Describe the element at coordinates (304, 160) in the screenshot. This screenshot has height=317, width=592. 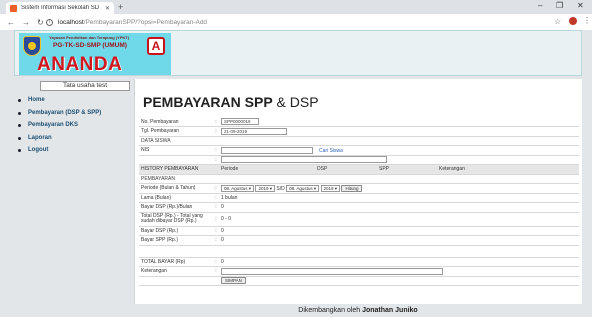
I see `nama-siswa-field` at that location.